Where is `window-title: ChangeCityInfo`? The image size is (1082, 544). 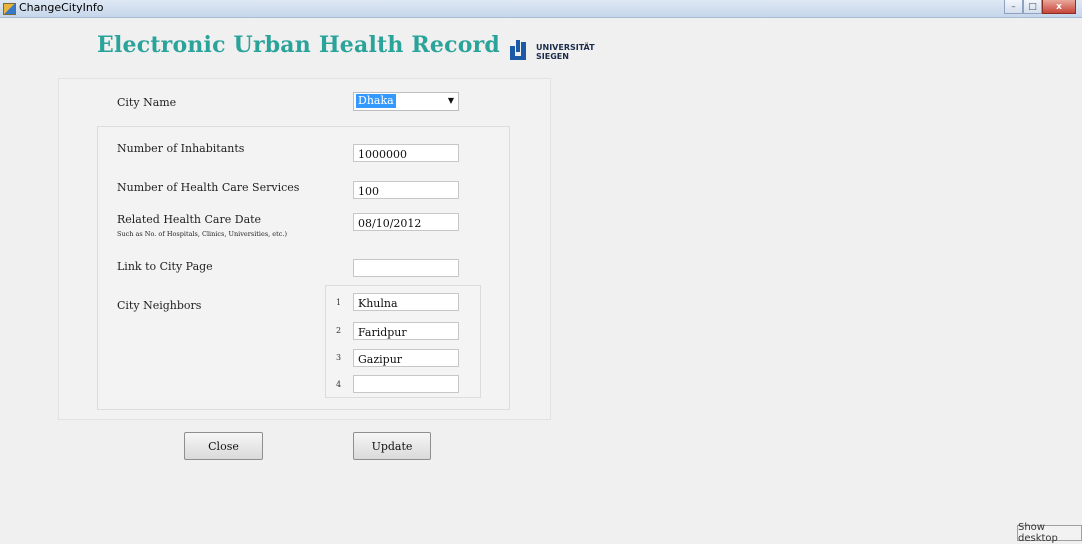 window-title: ChangeCityInfo is located at coordinates (61, 7).